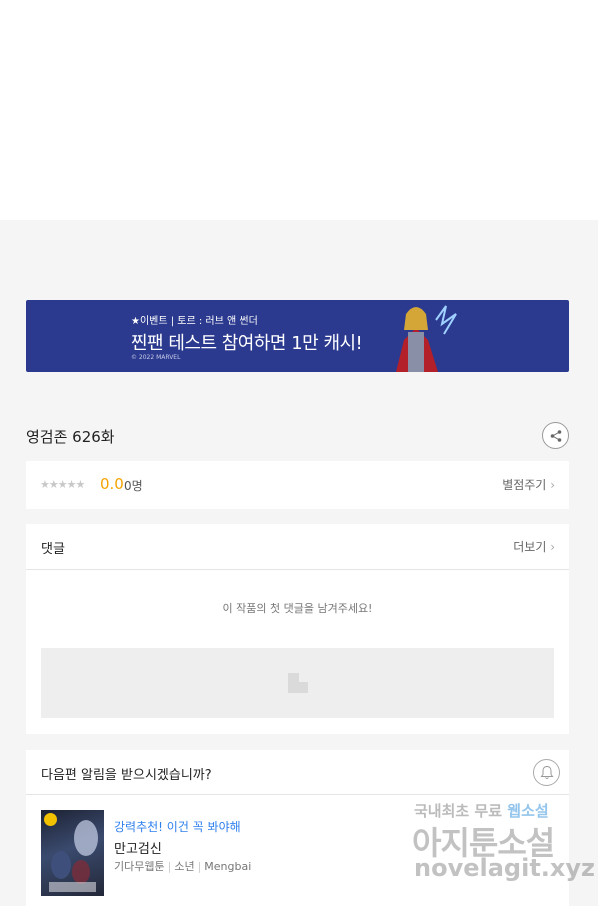 This screenshot has width=598, height=906. I want to click on notify-question: 다음편 알림을 받으시겠습니까?, so click(126, 775).